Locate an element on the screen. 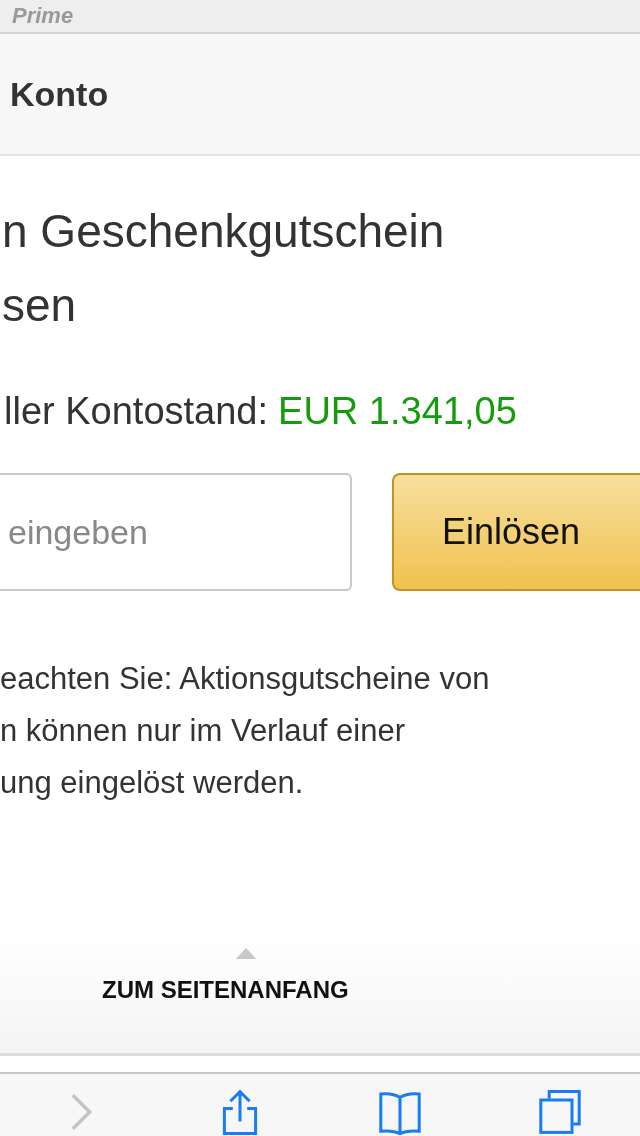  code-field: eingeben is located at coordinates (176, 532).